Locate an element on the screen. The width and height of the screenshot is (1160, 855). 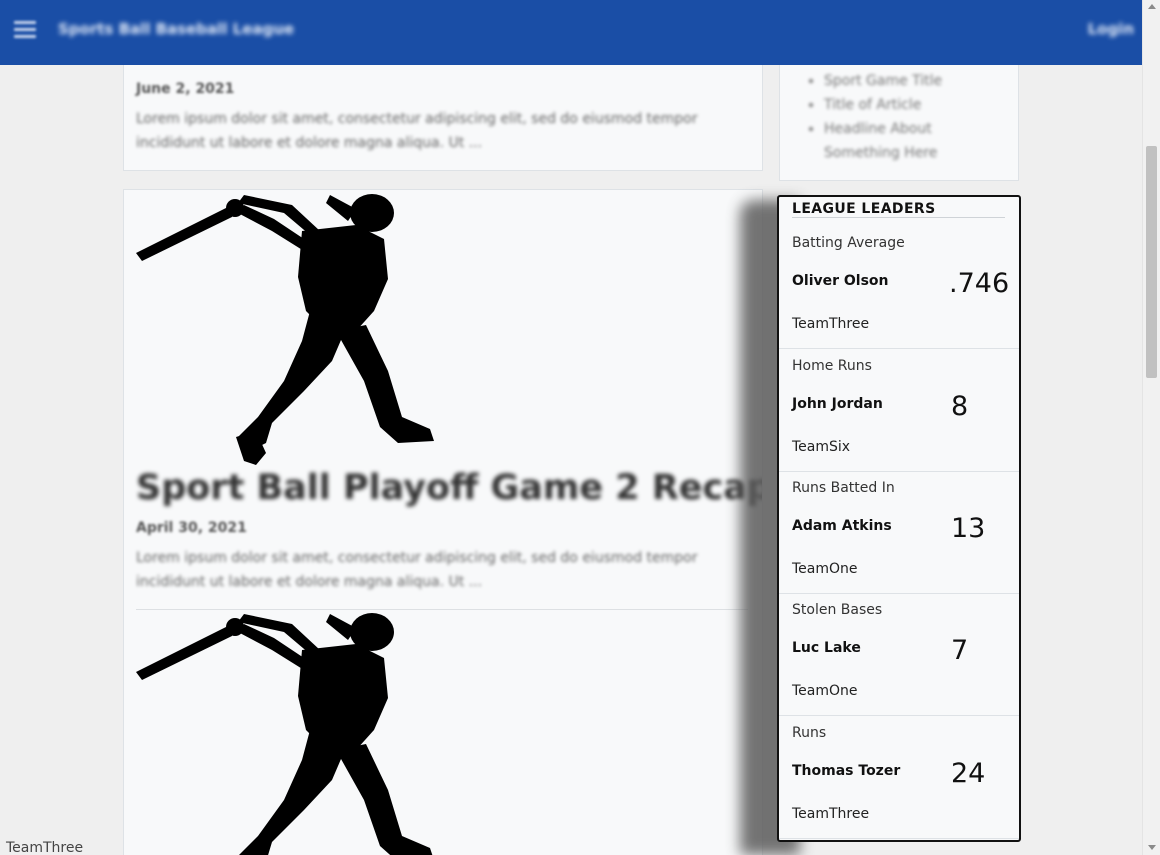
stat-player-name: John Jordan is located at coordinates (837, 404).